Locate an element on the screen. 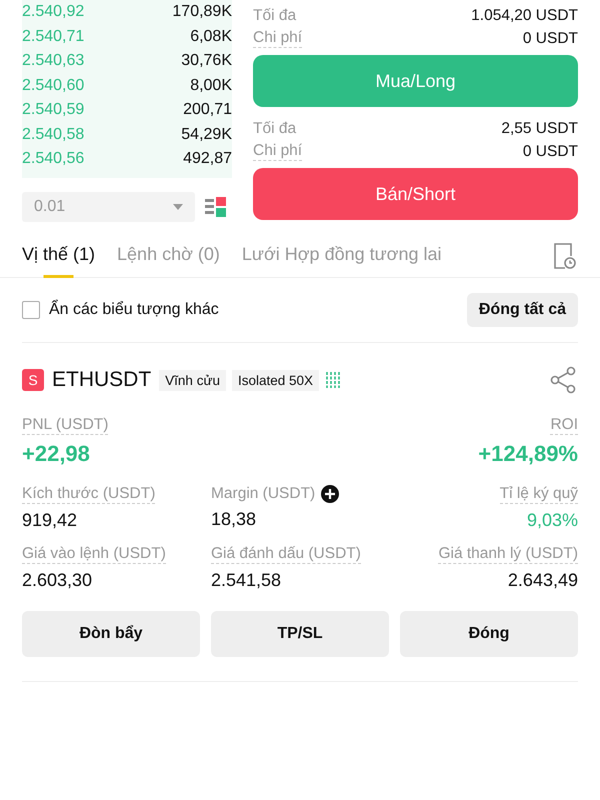  stat-value: 919,42 is located at coordinates (50, 520).